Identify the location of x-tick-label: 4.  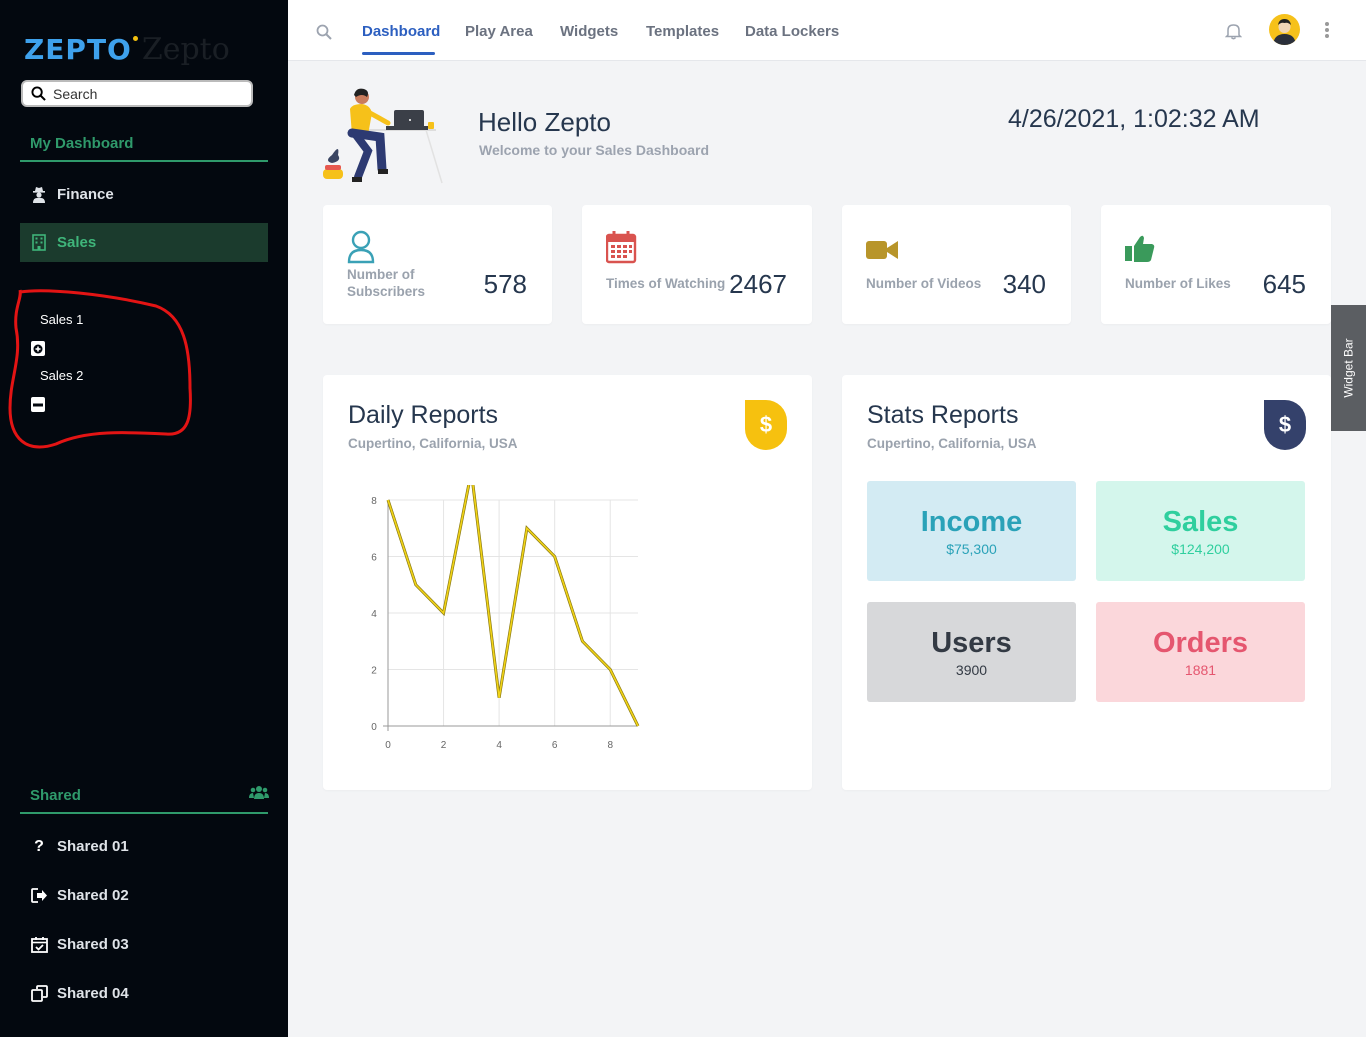
(499, 745).